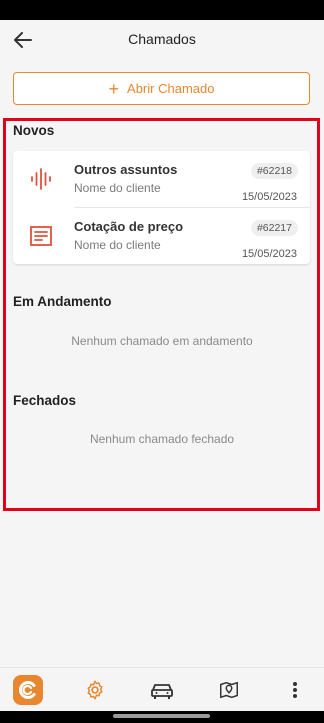 This screenshot has width=324, height=723. What do you see at coordinates (45, 400) in the screenshot?
I see `section-title-fechados: Fechados` at bounding box center [45, 400].